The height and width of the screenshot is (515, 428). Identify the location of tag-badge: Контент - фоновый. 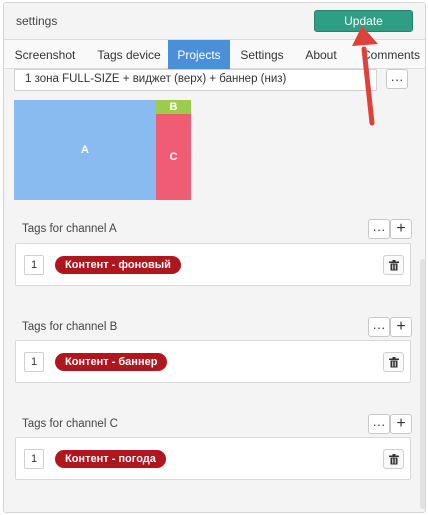
(118, 265).